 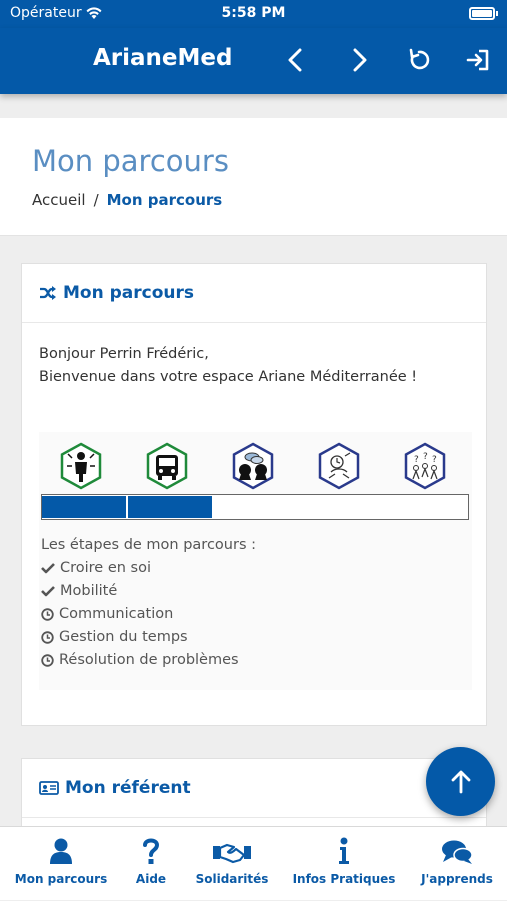 I want to click on page-title: Mon parcours, so click(x=130, y=161).